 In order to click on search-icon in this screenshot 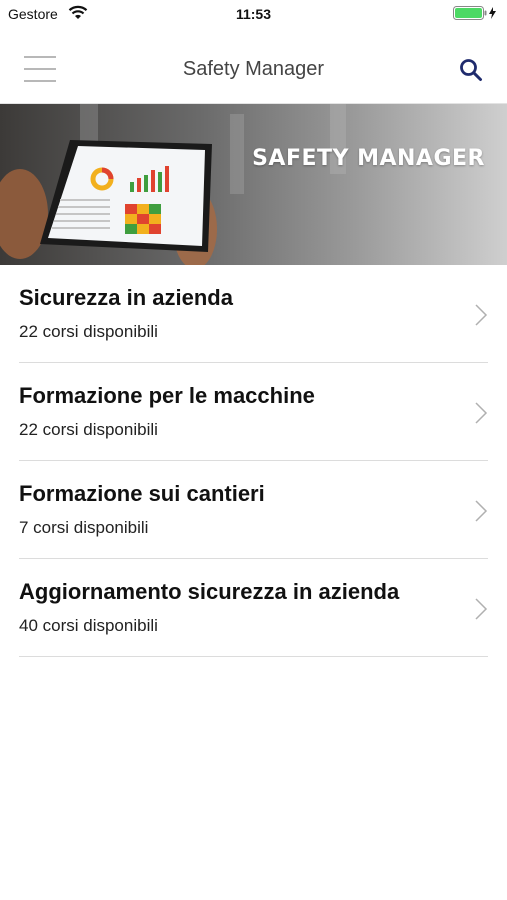, I will do `click(471, 70)`.